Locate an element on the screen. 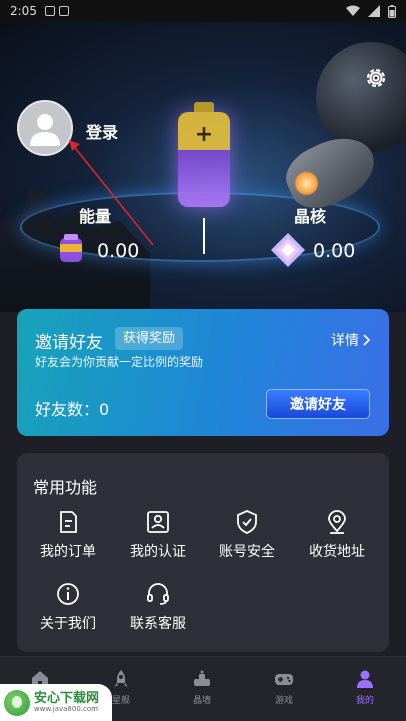 Image resolution: width=406 pixels, height=721 pixels. notification-icon is located at coordinates (49, 11).